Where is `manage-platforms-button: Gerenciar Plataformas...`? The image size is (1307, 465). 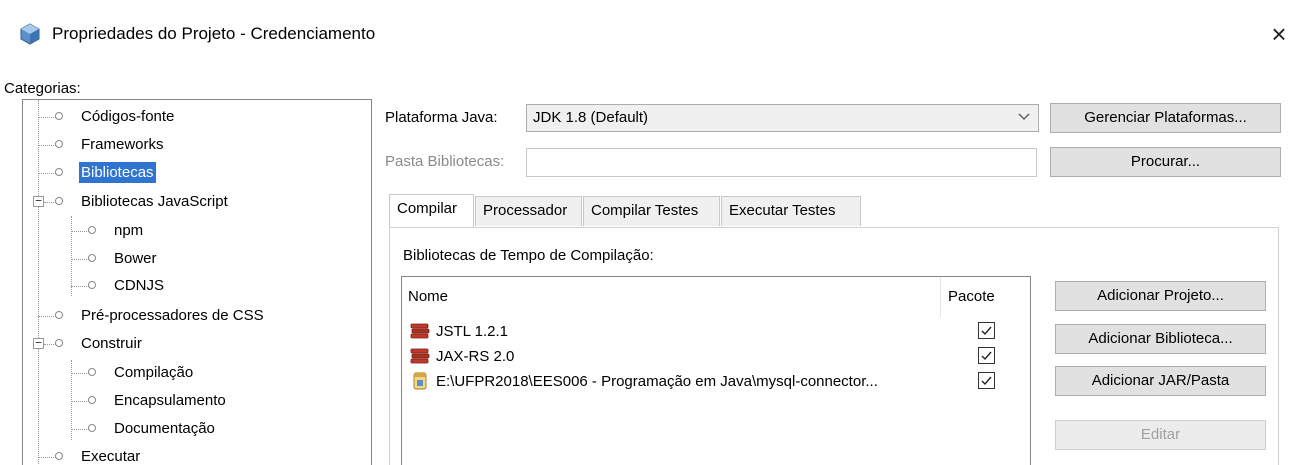
manage-platforms-button: Gerenciar Plataformas... is located at coordinates (1165, 118).